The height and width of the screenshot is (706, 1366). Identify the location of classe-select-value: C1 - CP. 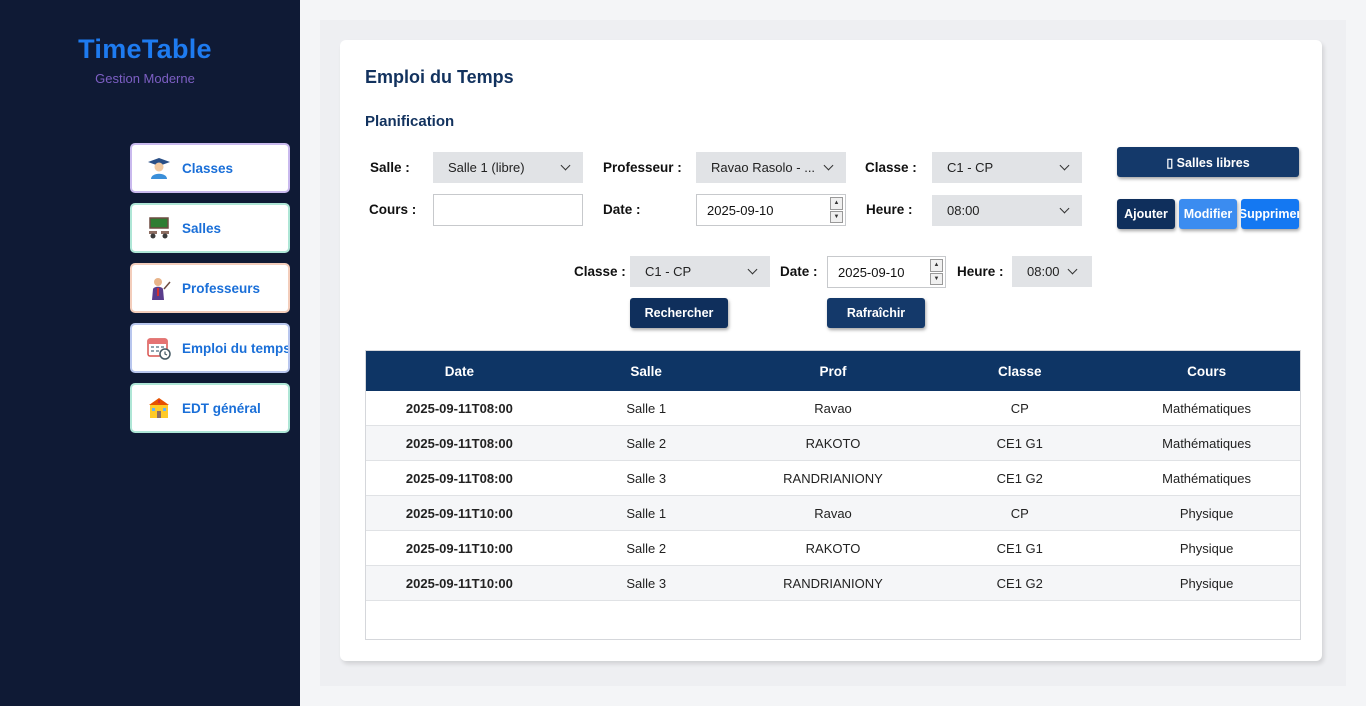
(970, 167).